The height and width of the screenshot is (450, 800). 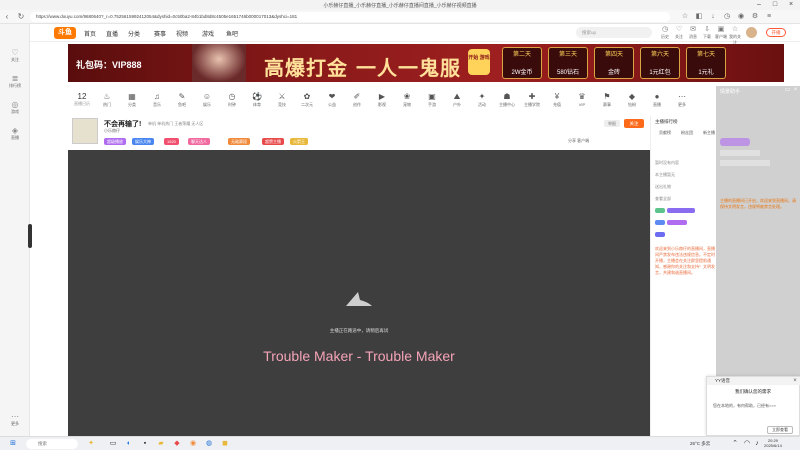 I want to click on category-item: ✿ 二次元, so click(x=307, y=100).